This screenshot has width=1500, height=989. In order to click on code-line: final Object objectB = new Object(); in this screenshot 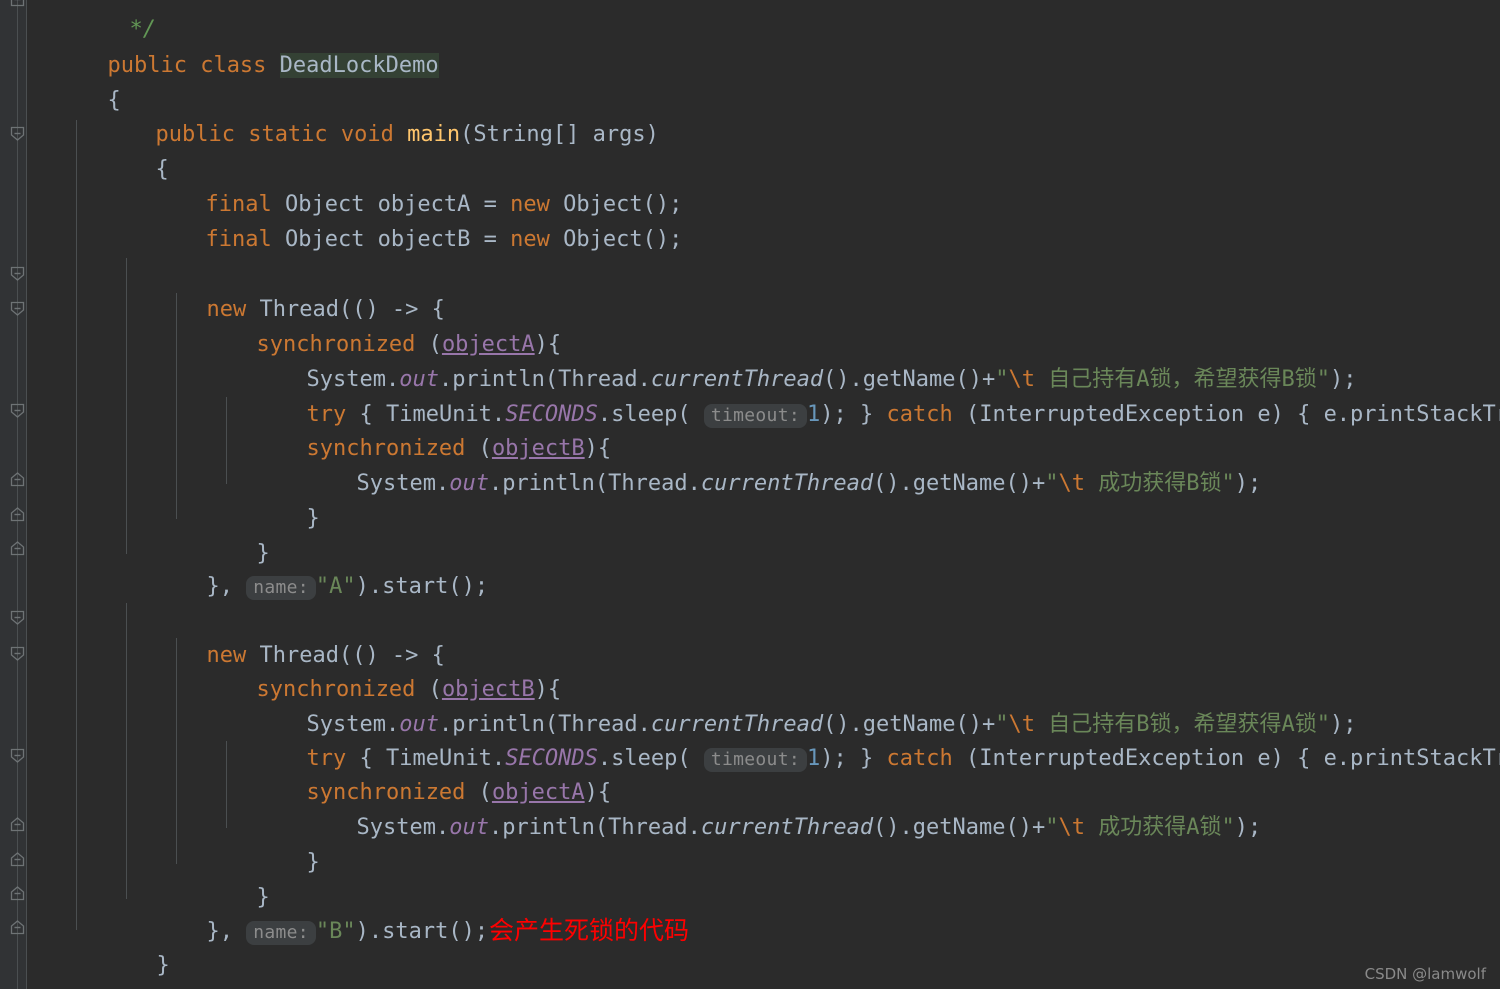, I will do `click(404, 220)`.